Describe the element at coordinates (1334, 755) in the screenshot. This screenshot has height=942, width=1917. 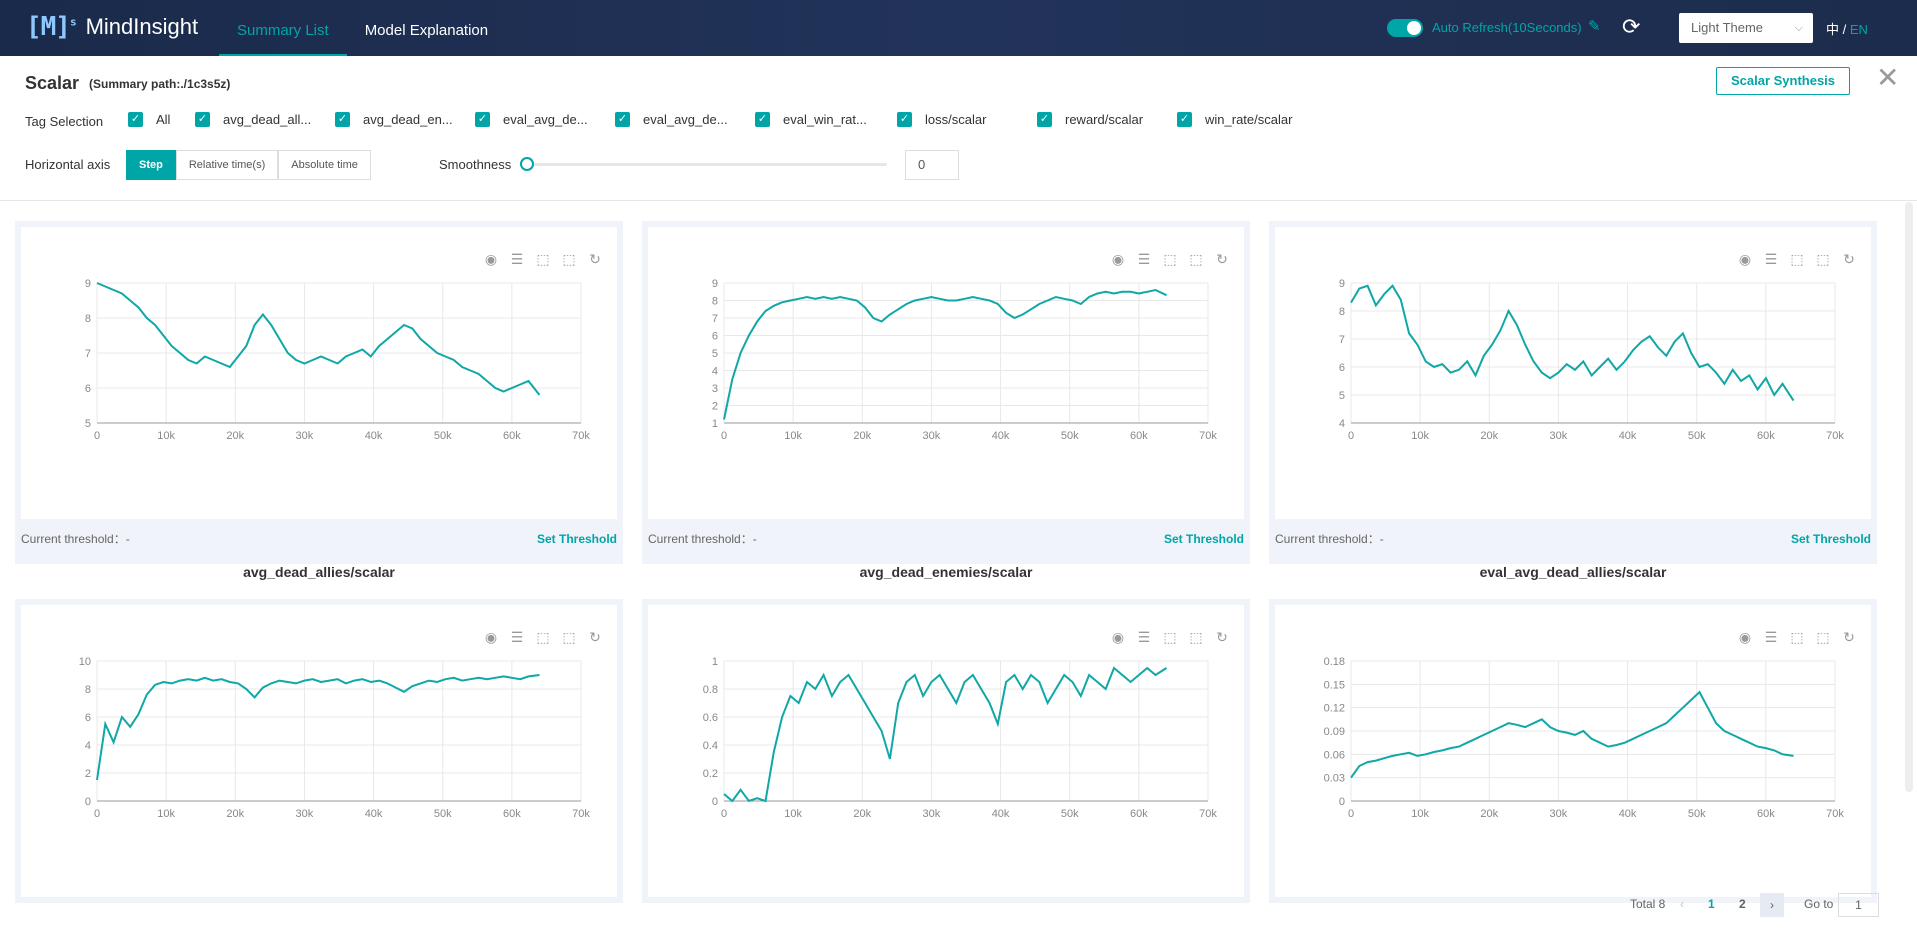
I see `y-tick-label: 0.06` at that location.